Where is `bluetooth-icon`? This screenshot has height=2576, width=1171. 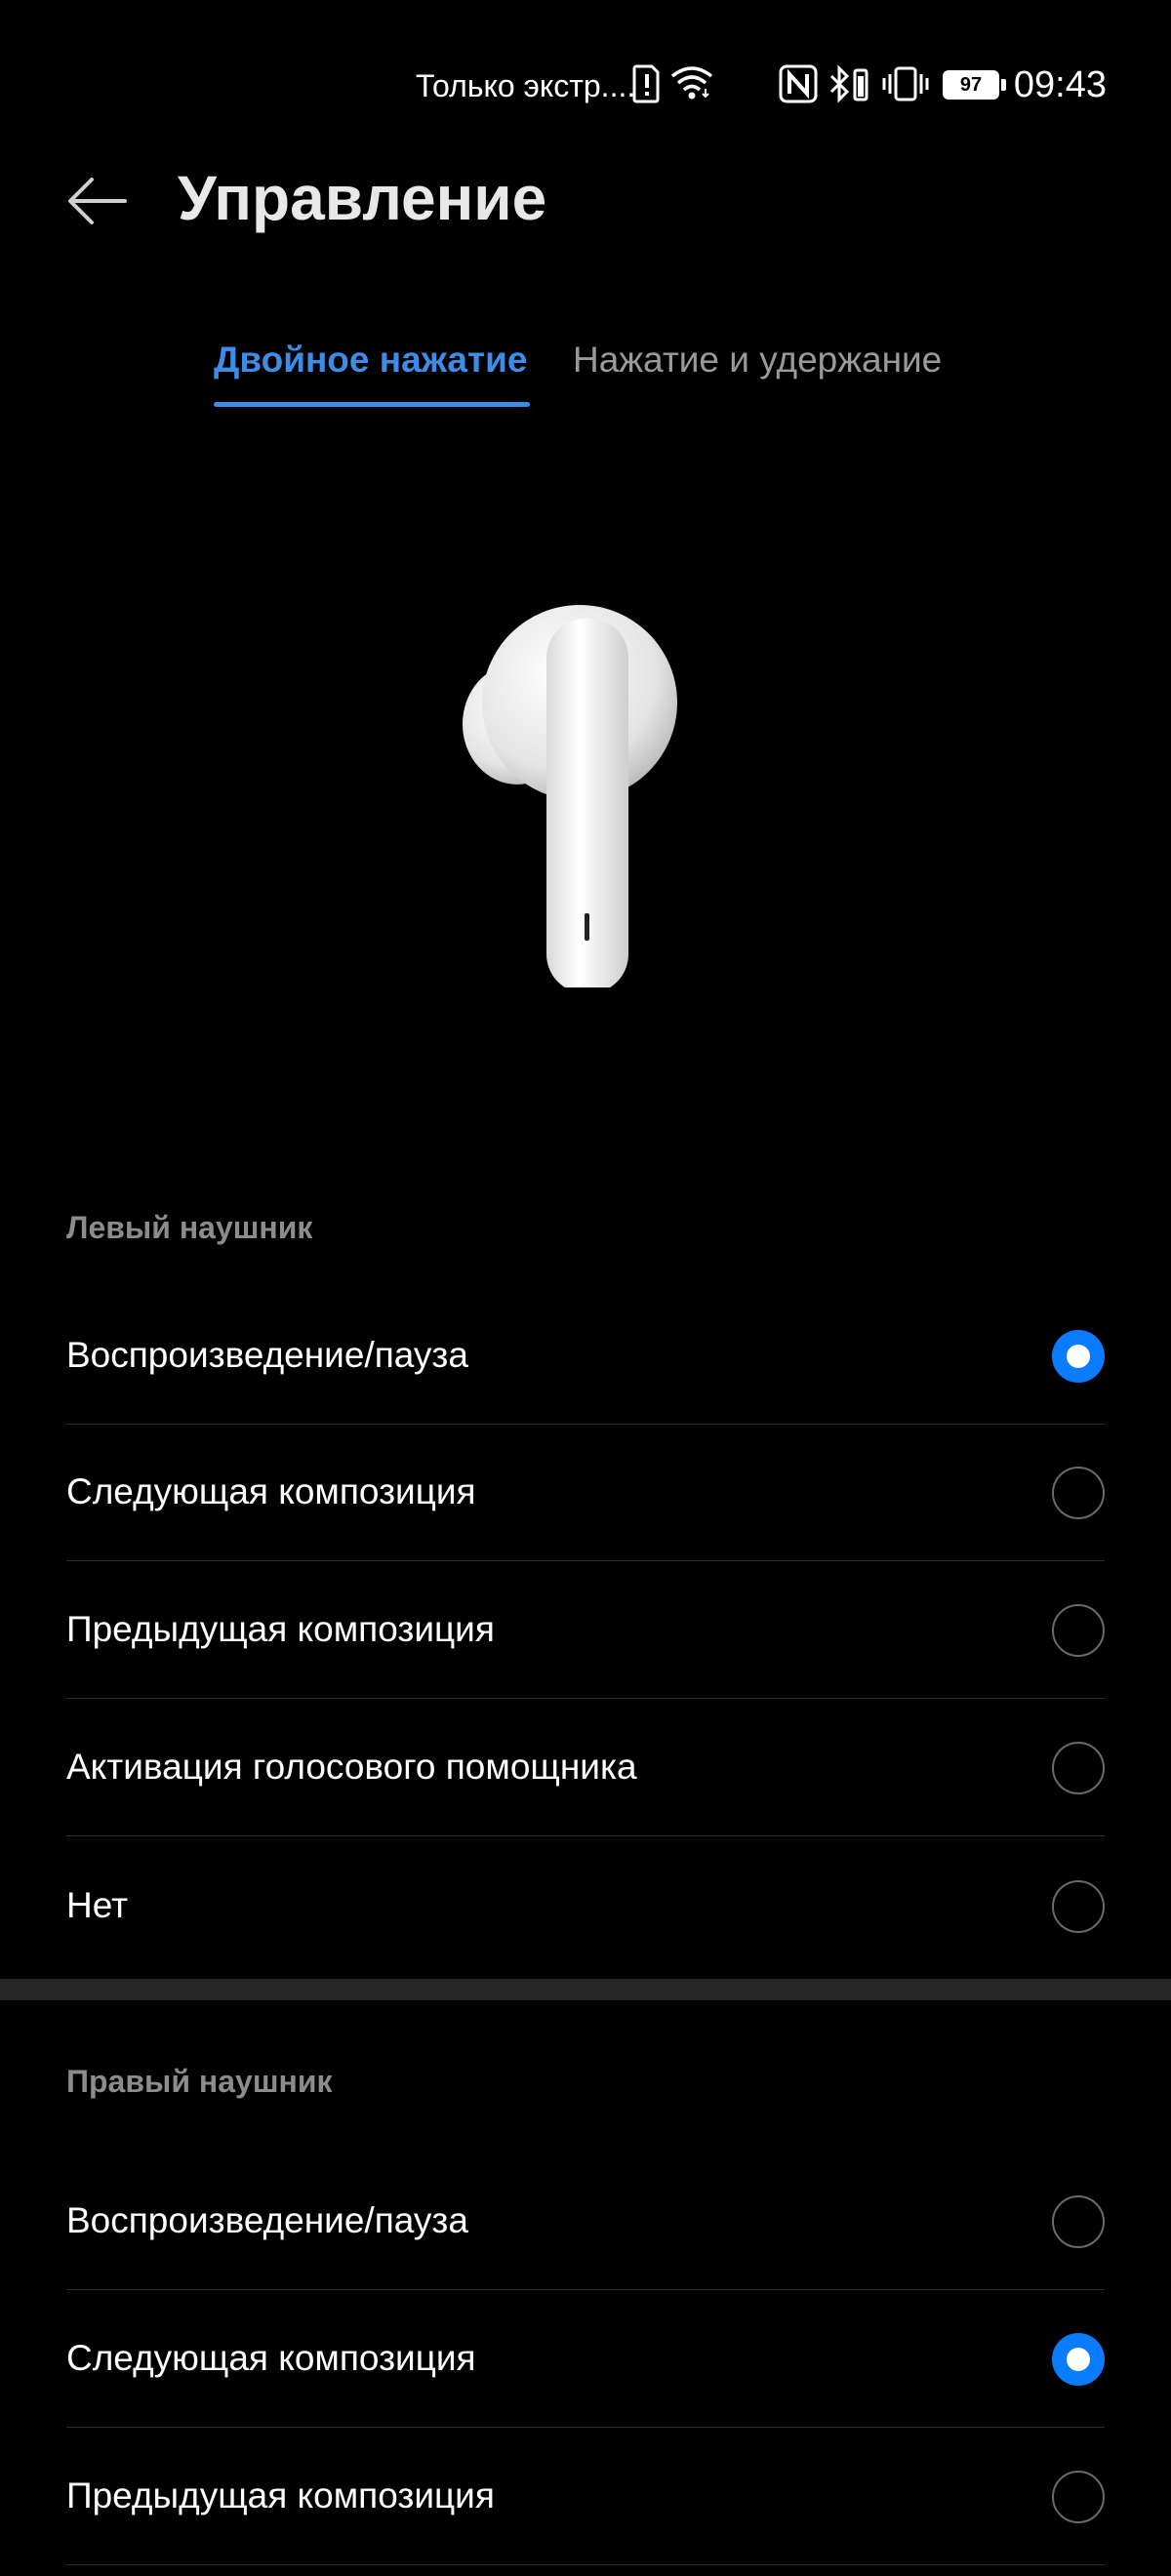 bluetooth-icon is located at coordinates (848, 86).